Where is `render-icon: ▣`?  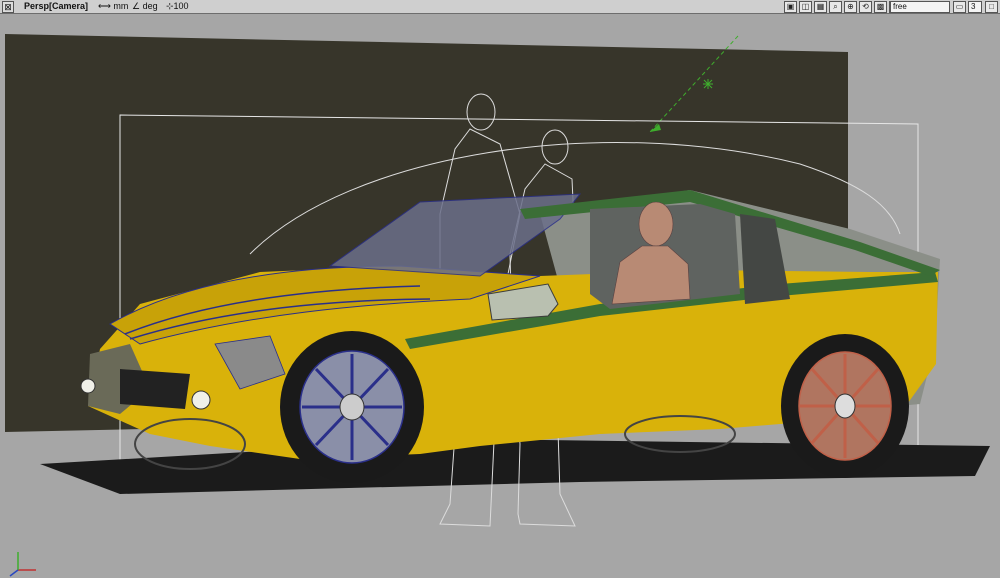 render-icon: ▣ is located at coordinates (790, 7).